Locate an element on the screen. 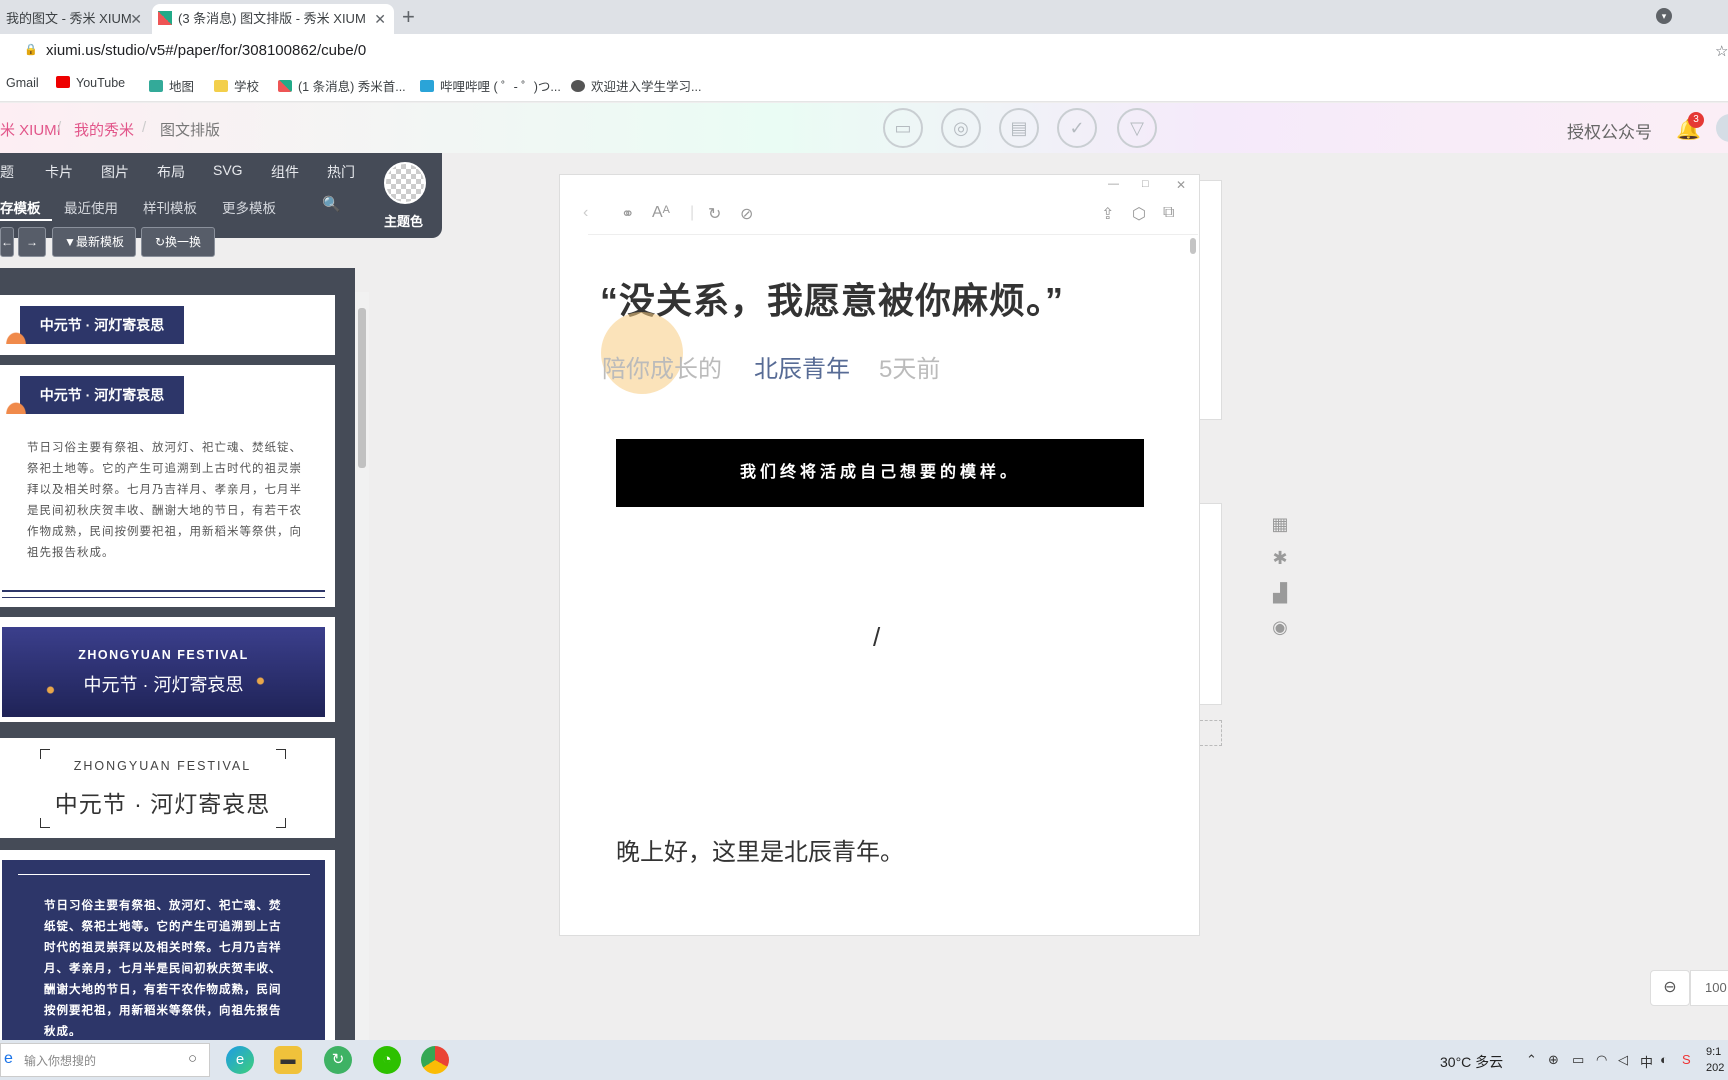 This screenshot has height=1080, width=1728. cube-icon: ⬡ is located at coordinates (1139, 214).